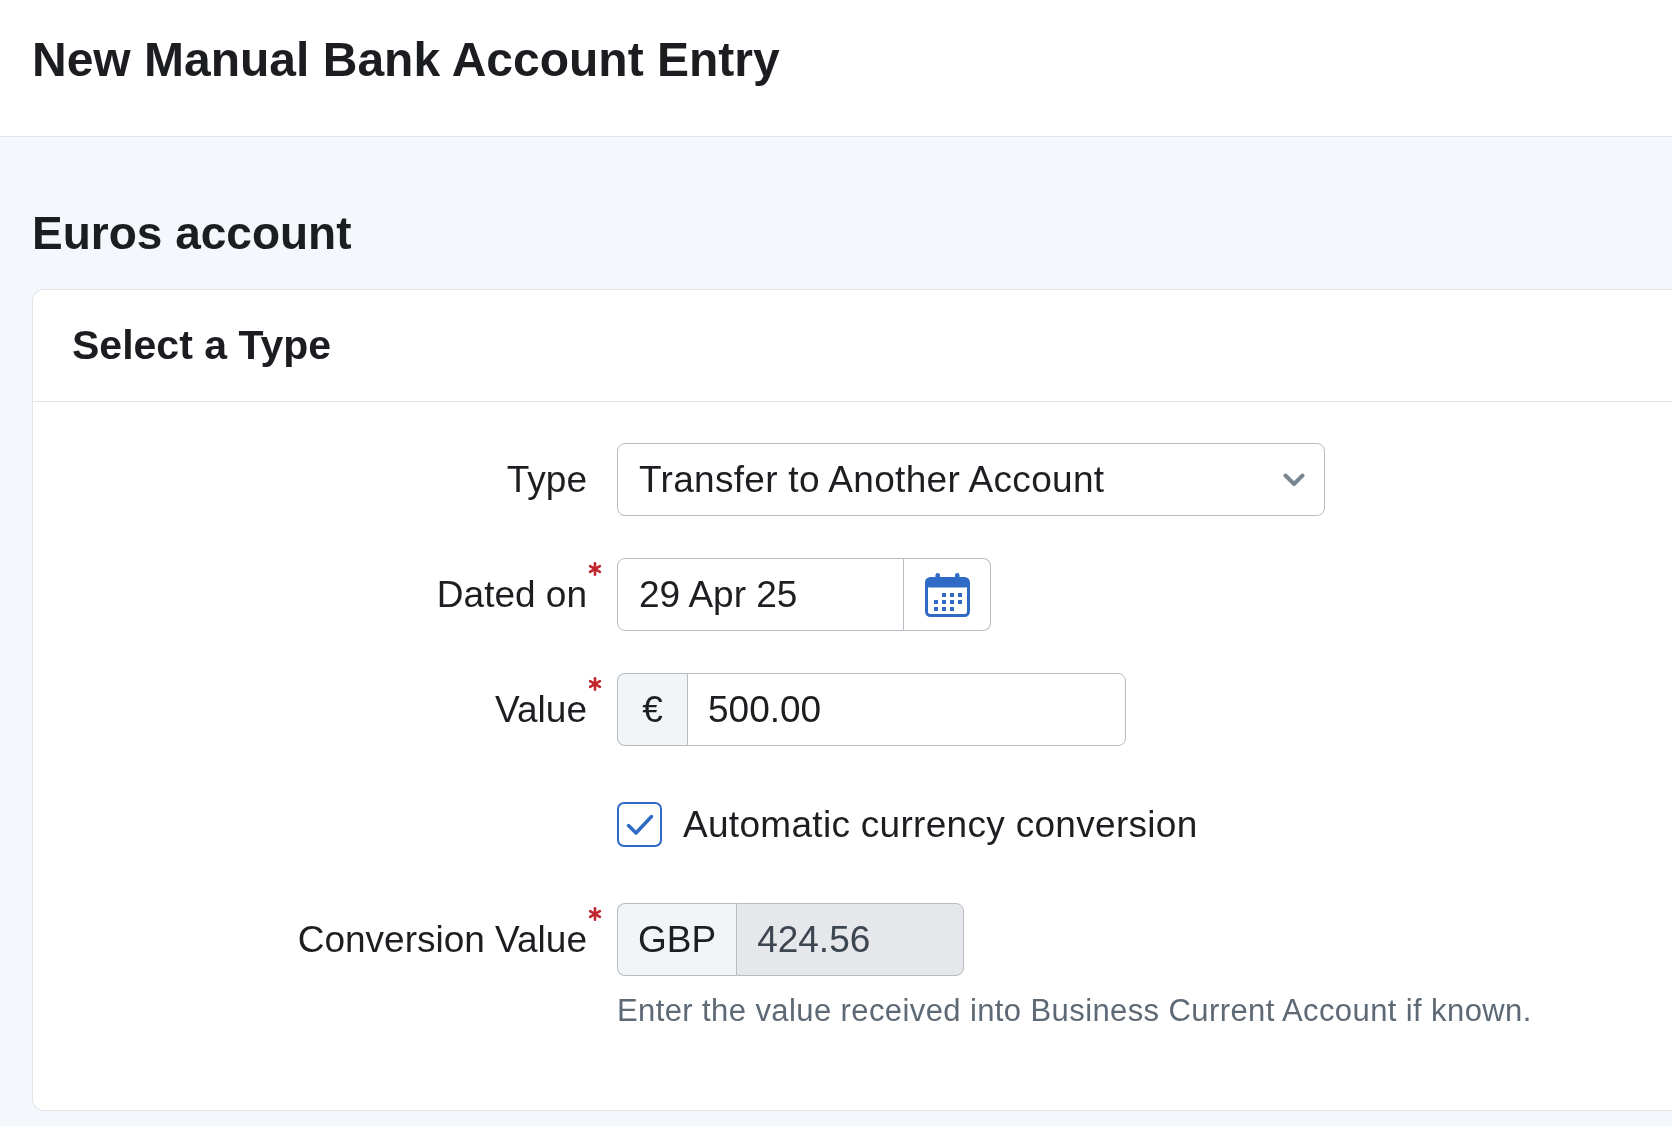 The height and width of the screenshot is (1126, 1672). Describe the element at coordinates (192, 233) in the screenshot. I see `account-title: Euros account` at that location.